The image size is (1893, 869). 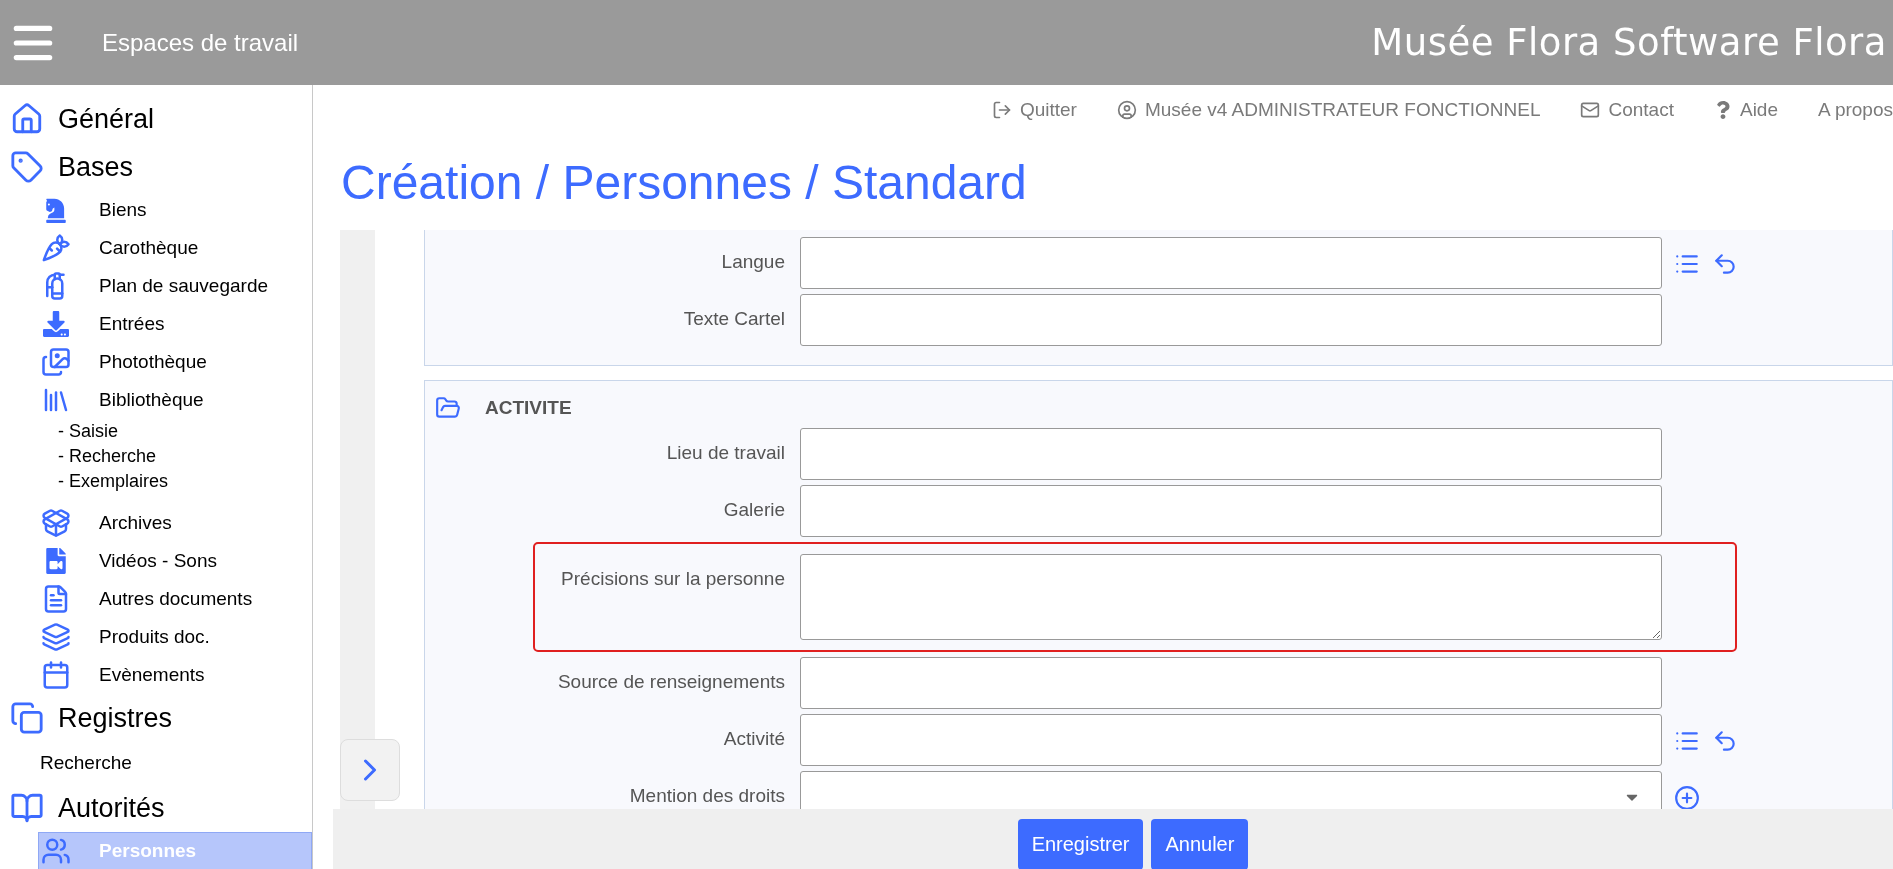 What do you see at coordinates (754, 738) in the screenshot?
I see `field-label: Activité` at bounding box center [754, 738].